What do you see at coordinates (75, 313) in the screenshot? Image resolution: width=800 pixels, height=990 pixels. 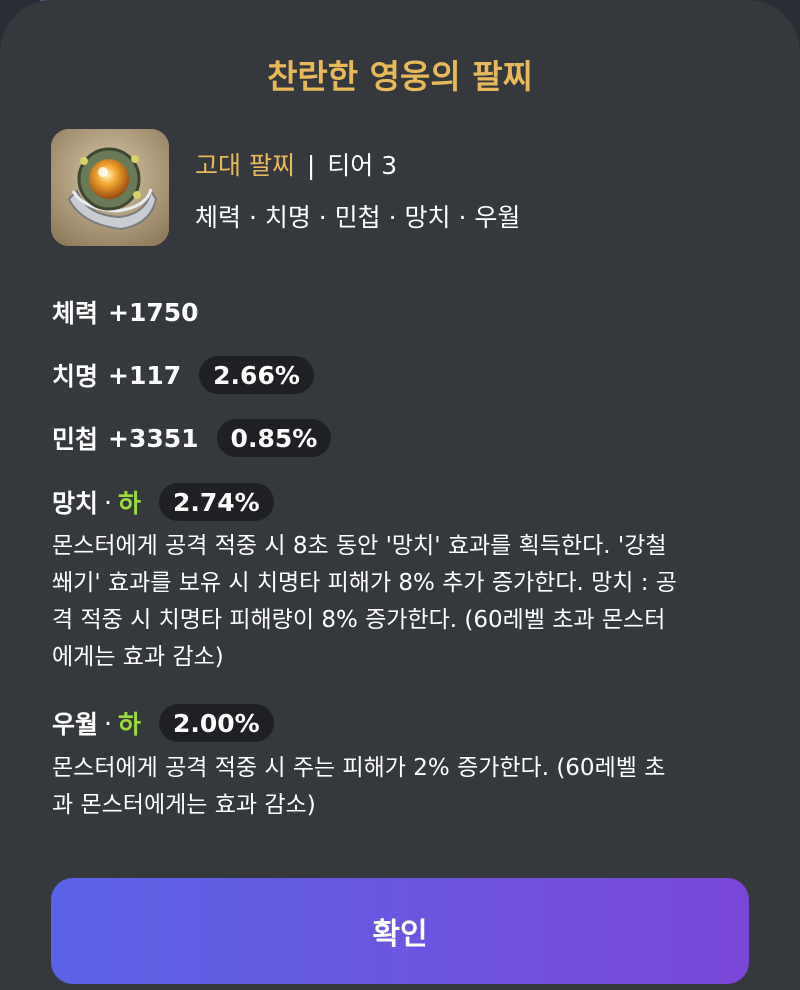 I see `stat-label: 체력` at bounding box center [75, 313].